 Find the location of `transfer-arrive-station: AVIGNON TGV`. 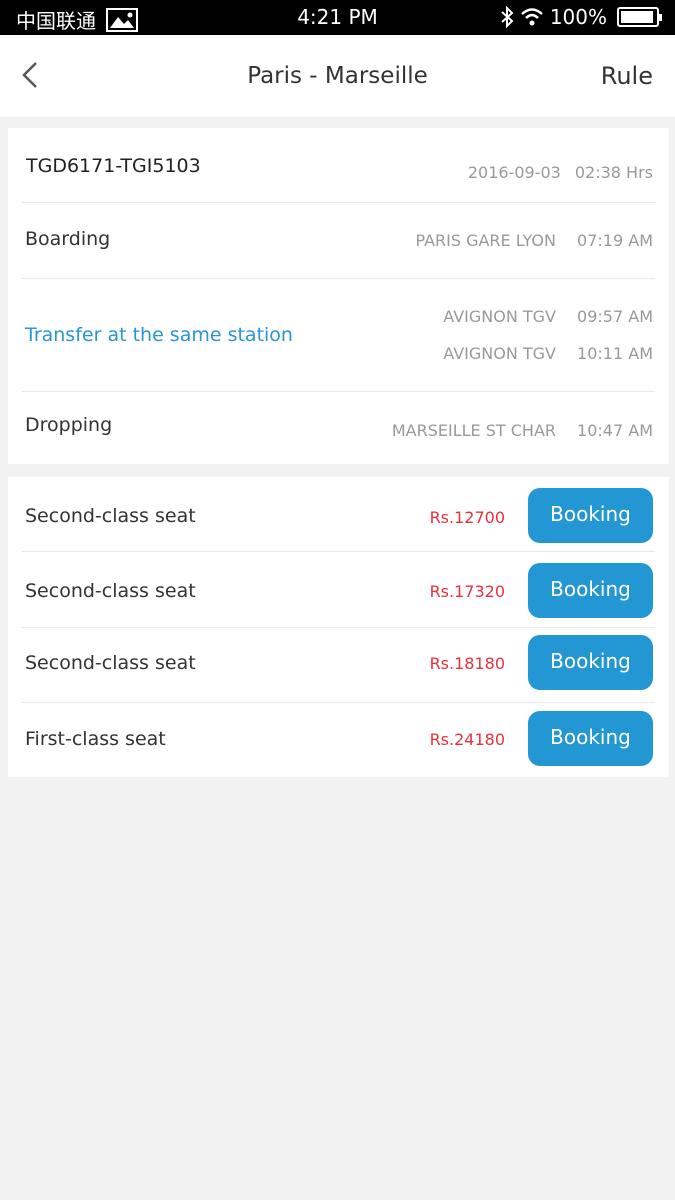

transfer-arrive-station: AVIGNON TGV is located at coordinates (499, 316).